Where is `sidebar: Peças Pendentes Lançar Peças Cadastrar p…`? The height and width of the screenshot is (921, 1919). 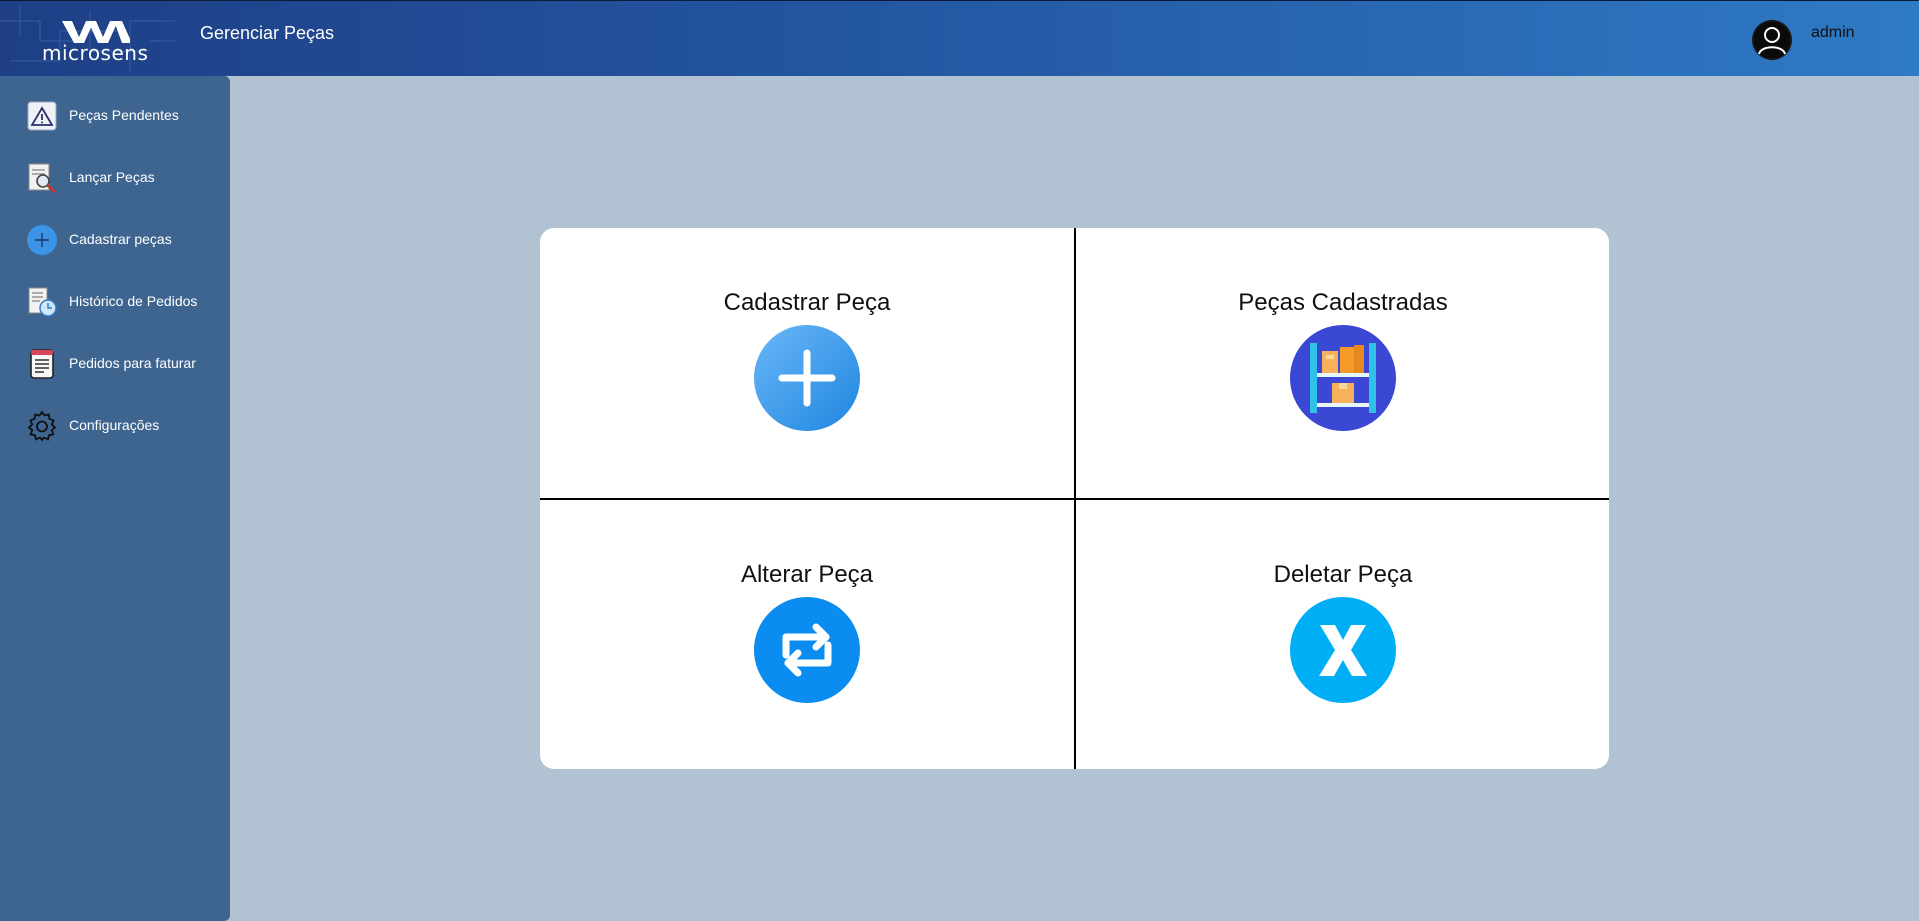 sidebar: Peças Pendentes Lançar Peças Cadastrar p… is located at coordinates (115, 498).